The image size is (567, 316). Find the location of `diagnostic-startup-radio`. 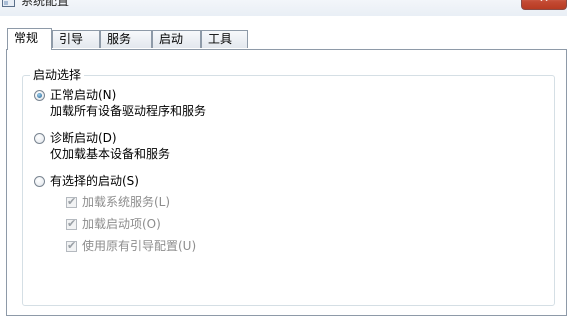

diagnostic-startup-radio is located at coordinates (39, 138).